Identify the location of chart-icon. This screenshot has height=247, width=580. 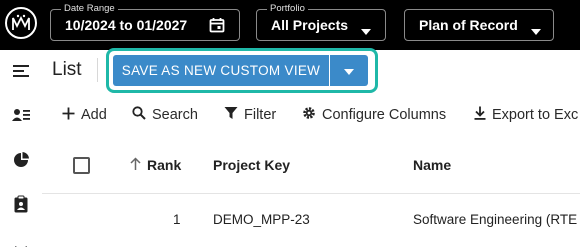
(21, 160).